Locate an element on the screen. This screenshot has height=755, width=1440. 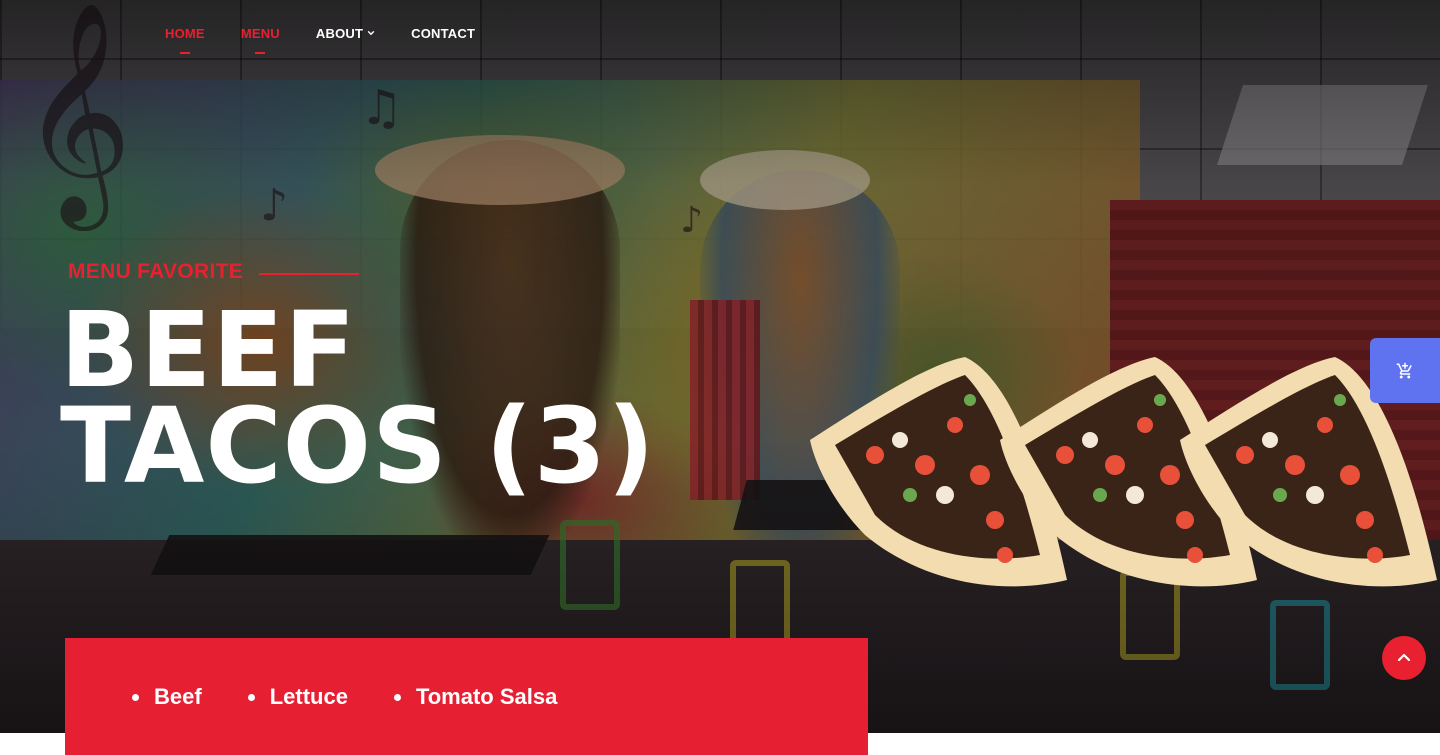
main-nav: HOME MENU ABOUT CONTACT is located at coordinates (338, 33).